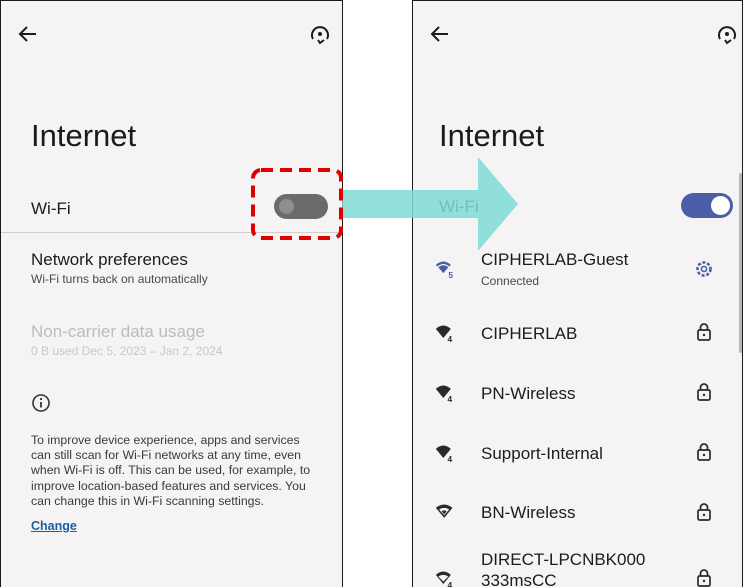  What do you see at coordinates (118, 331) in the screenshot?
I see `non-carrier-title: Non-carrier data usage` at bounding box center [118, 331].